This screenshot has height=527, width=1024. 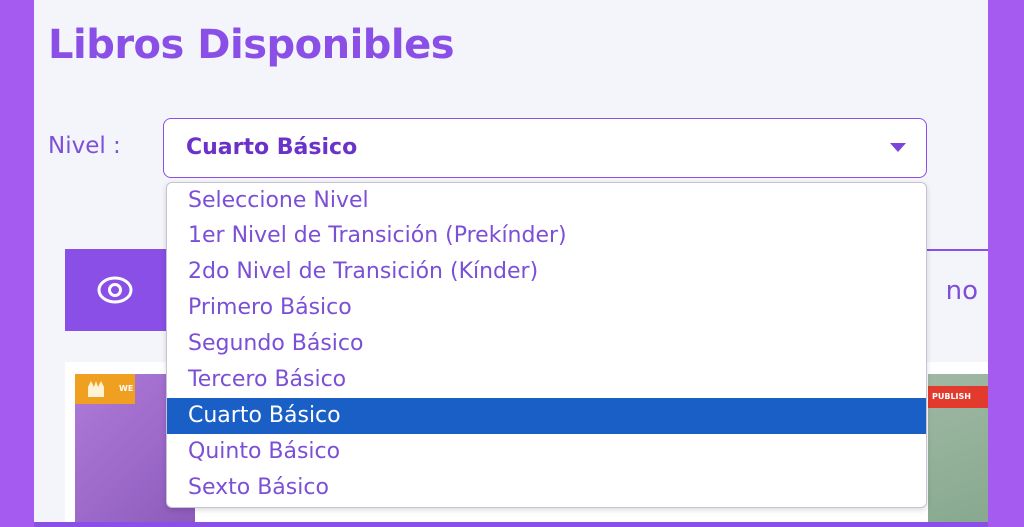 What do you see at coordinates (546, 272) in the screenshot?
I see `option-item: 2do Nivel de Transición (Kínder)` at bounding box center [546, 272].